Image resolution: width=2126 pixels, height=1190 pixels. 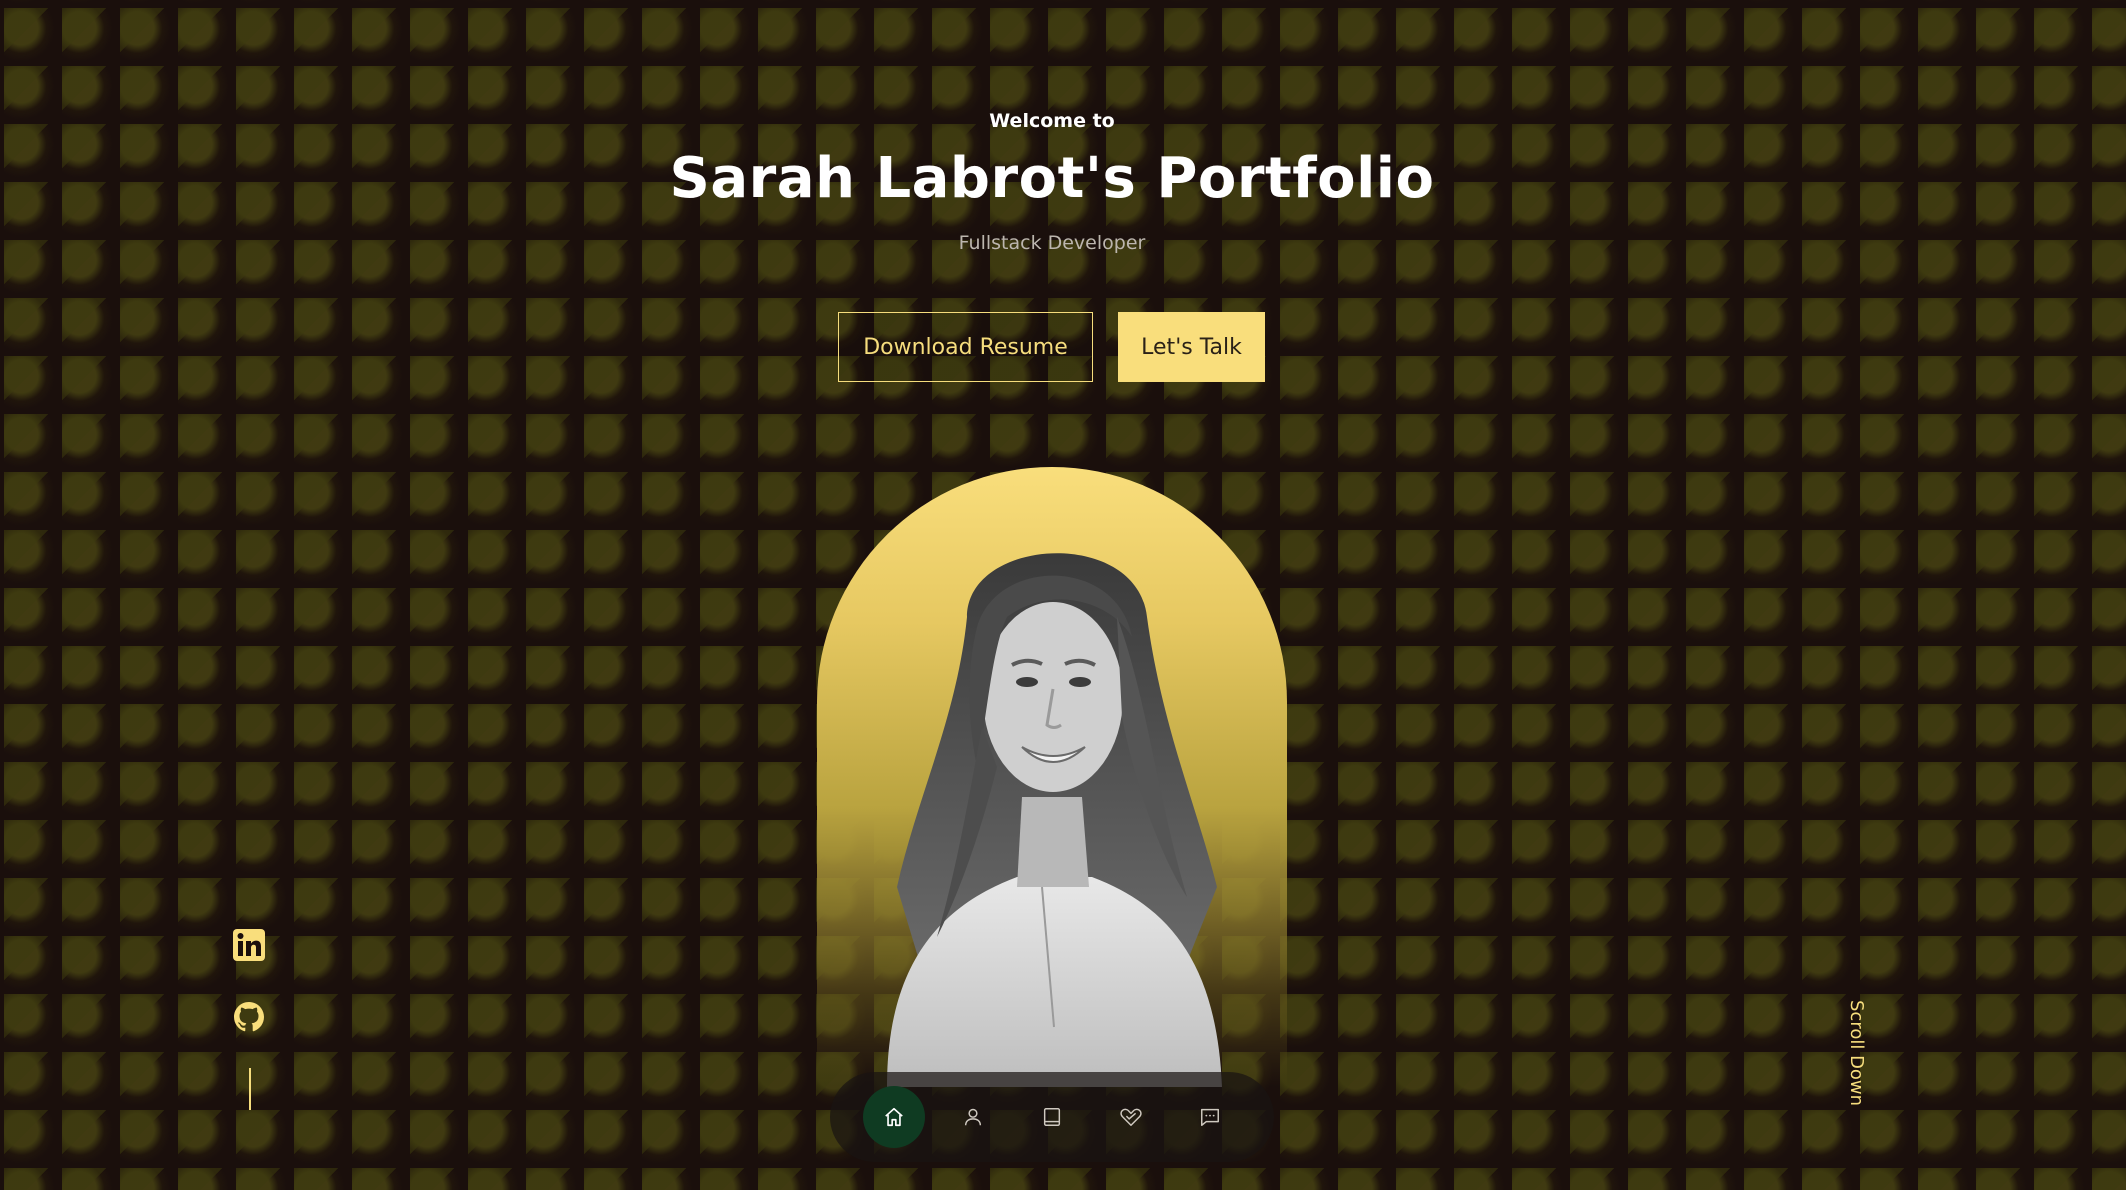 I want to click on linkedin-icon, so click(x=250, y=946).